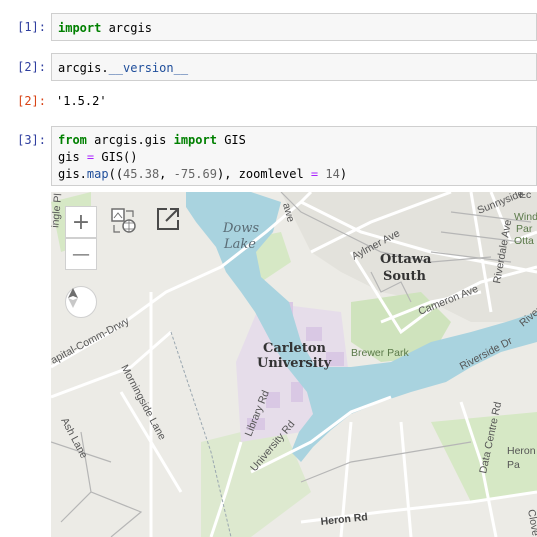  I want to click on label-heron-pa-1: Heron, so click(521, 451).